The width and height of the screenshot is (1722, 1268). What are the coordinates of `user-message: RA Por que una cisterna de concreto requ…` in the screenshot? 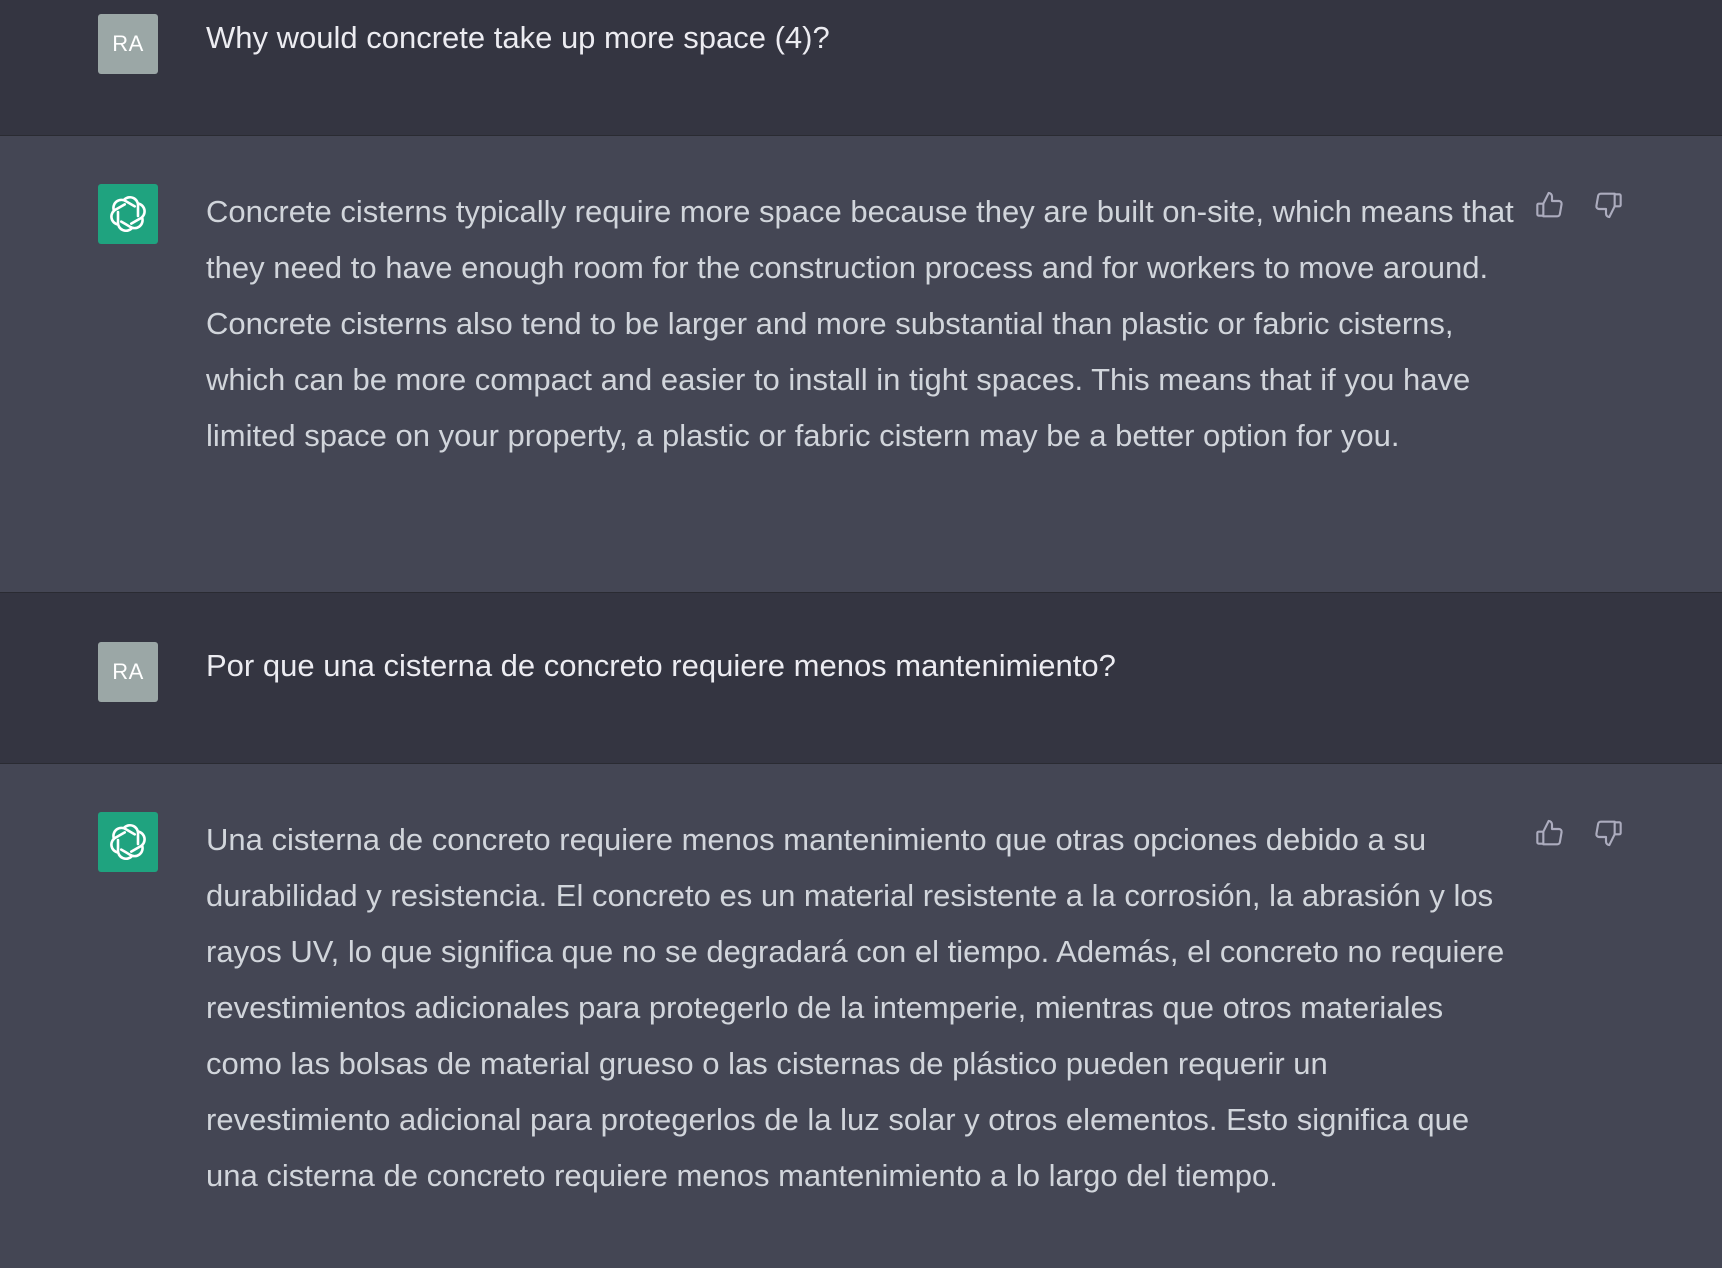 It's located at (861, 678).